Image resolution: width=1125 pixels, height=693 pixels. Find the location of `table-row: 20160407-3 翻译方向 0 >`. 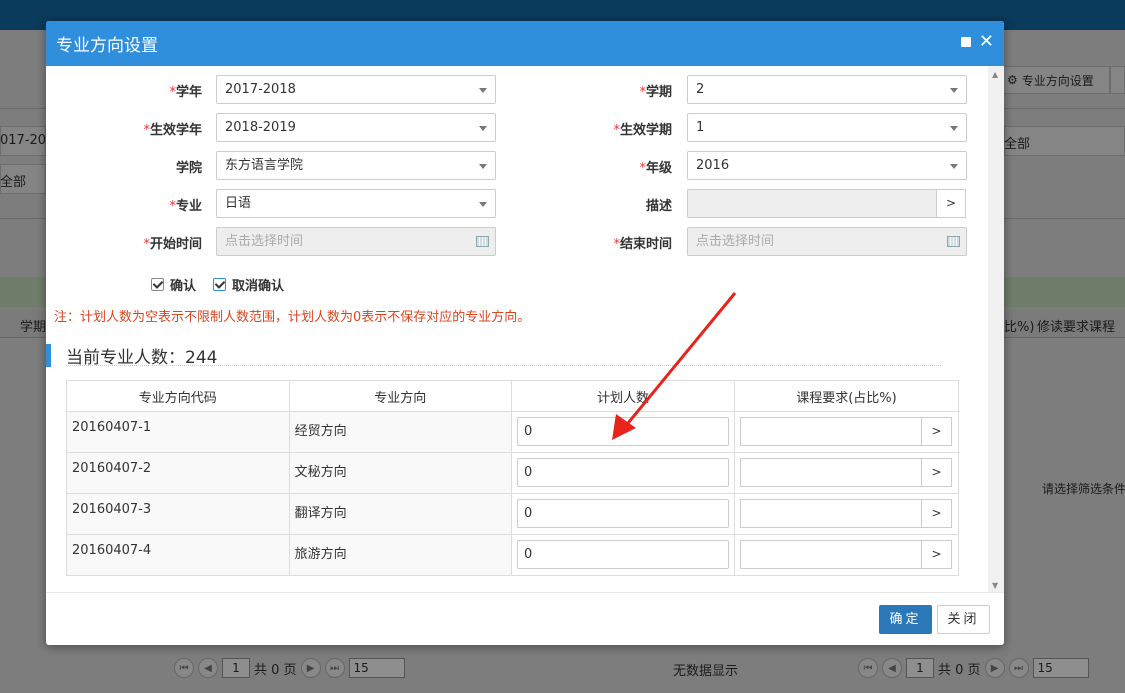

table-row: 20160407-3 翻译方向 0 > is located at coordinates (513, 514).